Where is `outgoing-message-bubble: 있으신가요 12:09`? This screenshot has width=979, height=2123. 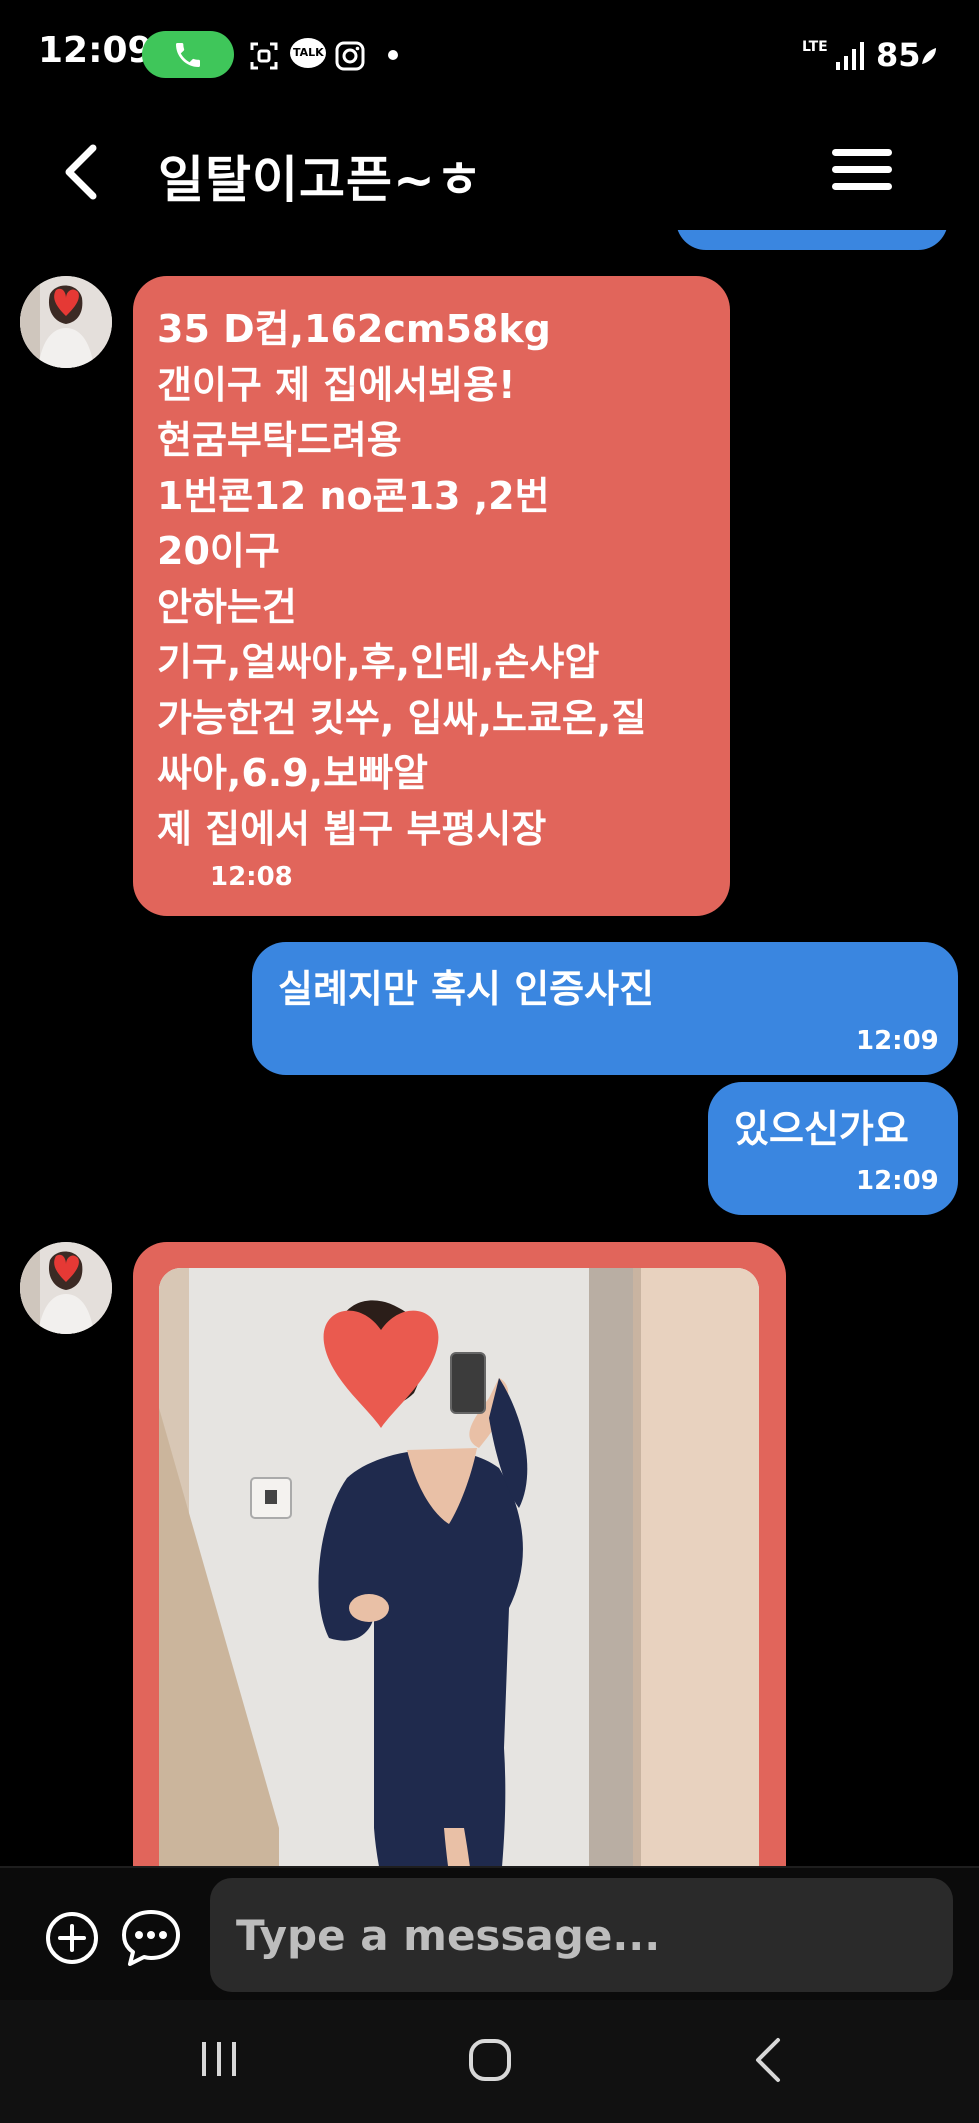
outgoing-message-bubble: 있으신가요 12:09 is located at coordinates (833, 1148).